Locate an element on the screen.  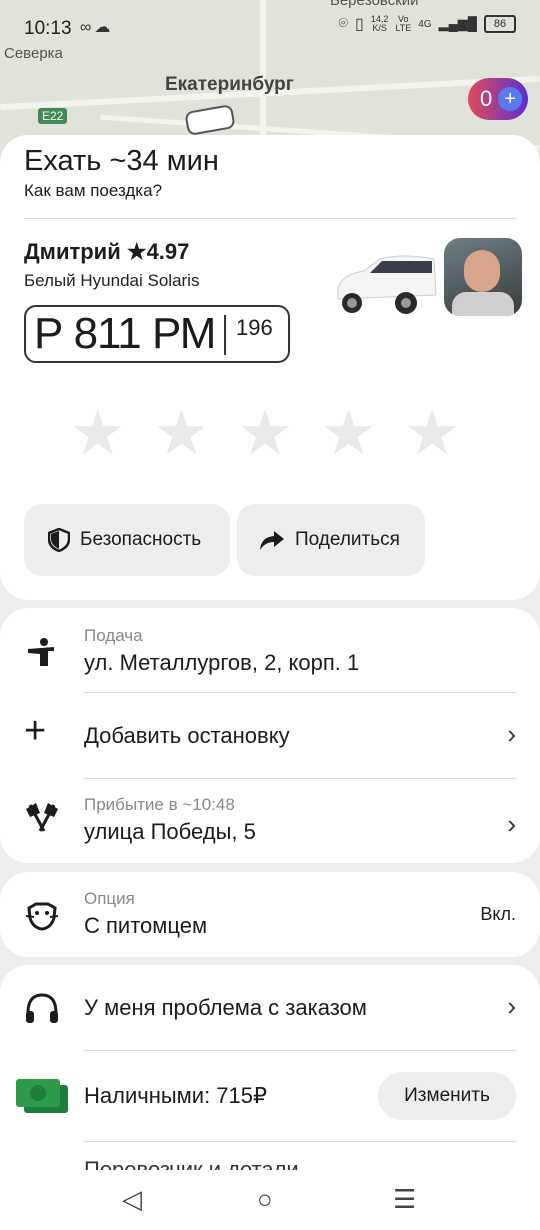
avatar-shirt is located at coordinates (483, 304).